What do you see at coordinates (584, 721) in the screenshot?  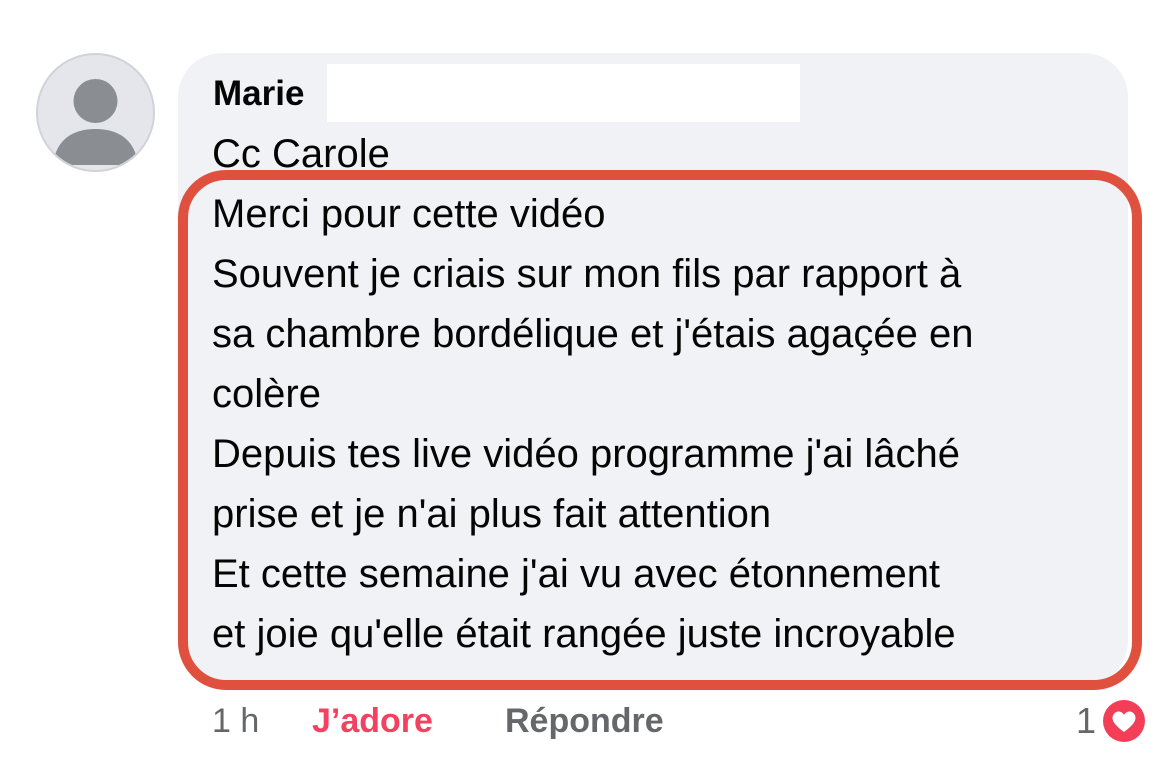 I see `reply-button: Répondre` at bounding box center [584, 721].